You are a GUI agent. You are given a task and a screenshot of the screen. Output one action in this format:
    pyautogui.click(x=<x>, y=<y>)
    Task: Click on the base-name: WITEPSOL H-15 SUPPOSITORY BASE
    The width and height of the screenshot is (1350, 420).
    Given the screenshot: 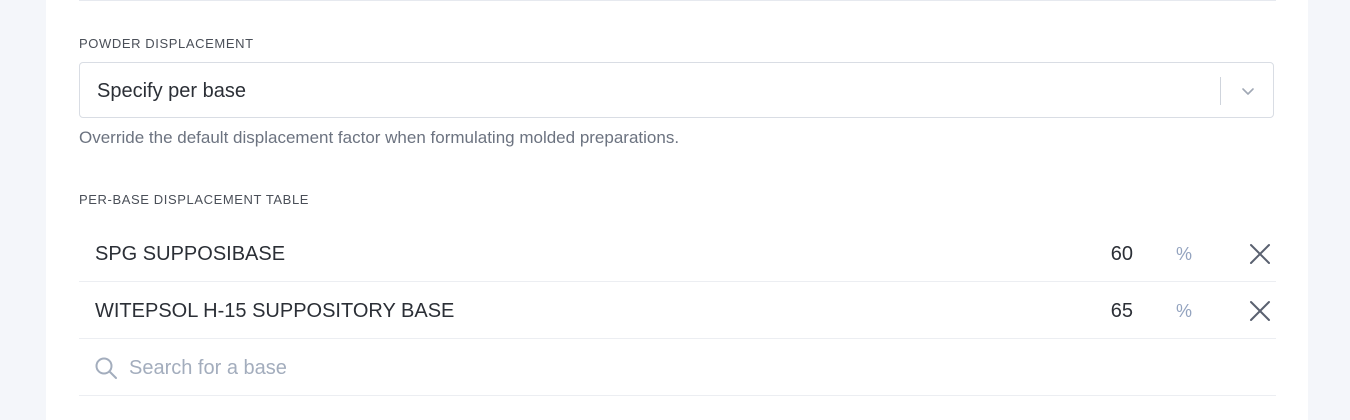 What is the action you would take?
    pyautogui.click(x=275, y=311)
    